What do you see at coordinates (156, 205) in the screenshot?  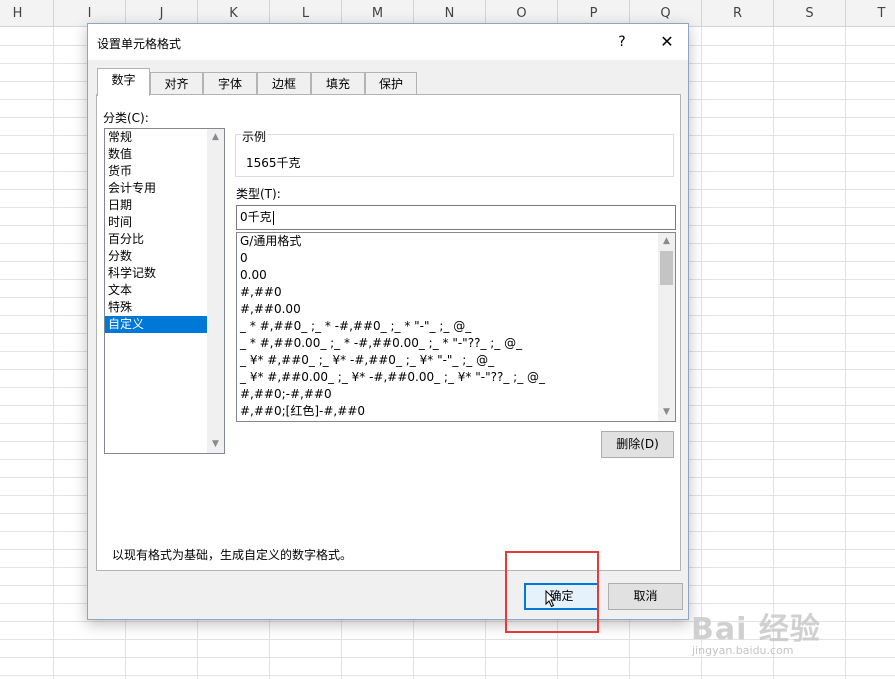 I see `category-item: 日期` at bounding box center [156, 205].